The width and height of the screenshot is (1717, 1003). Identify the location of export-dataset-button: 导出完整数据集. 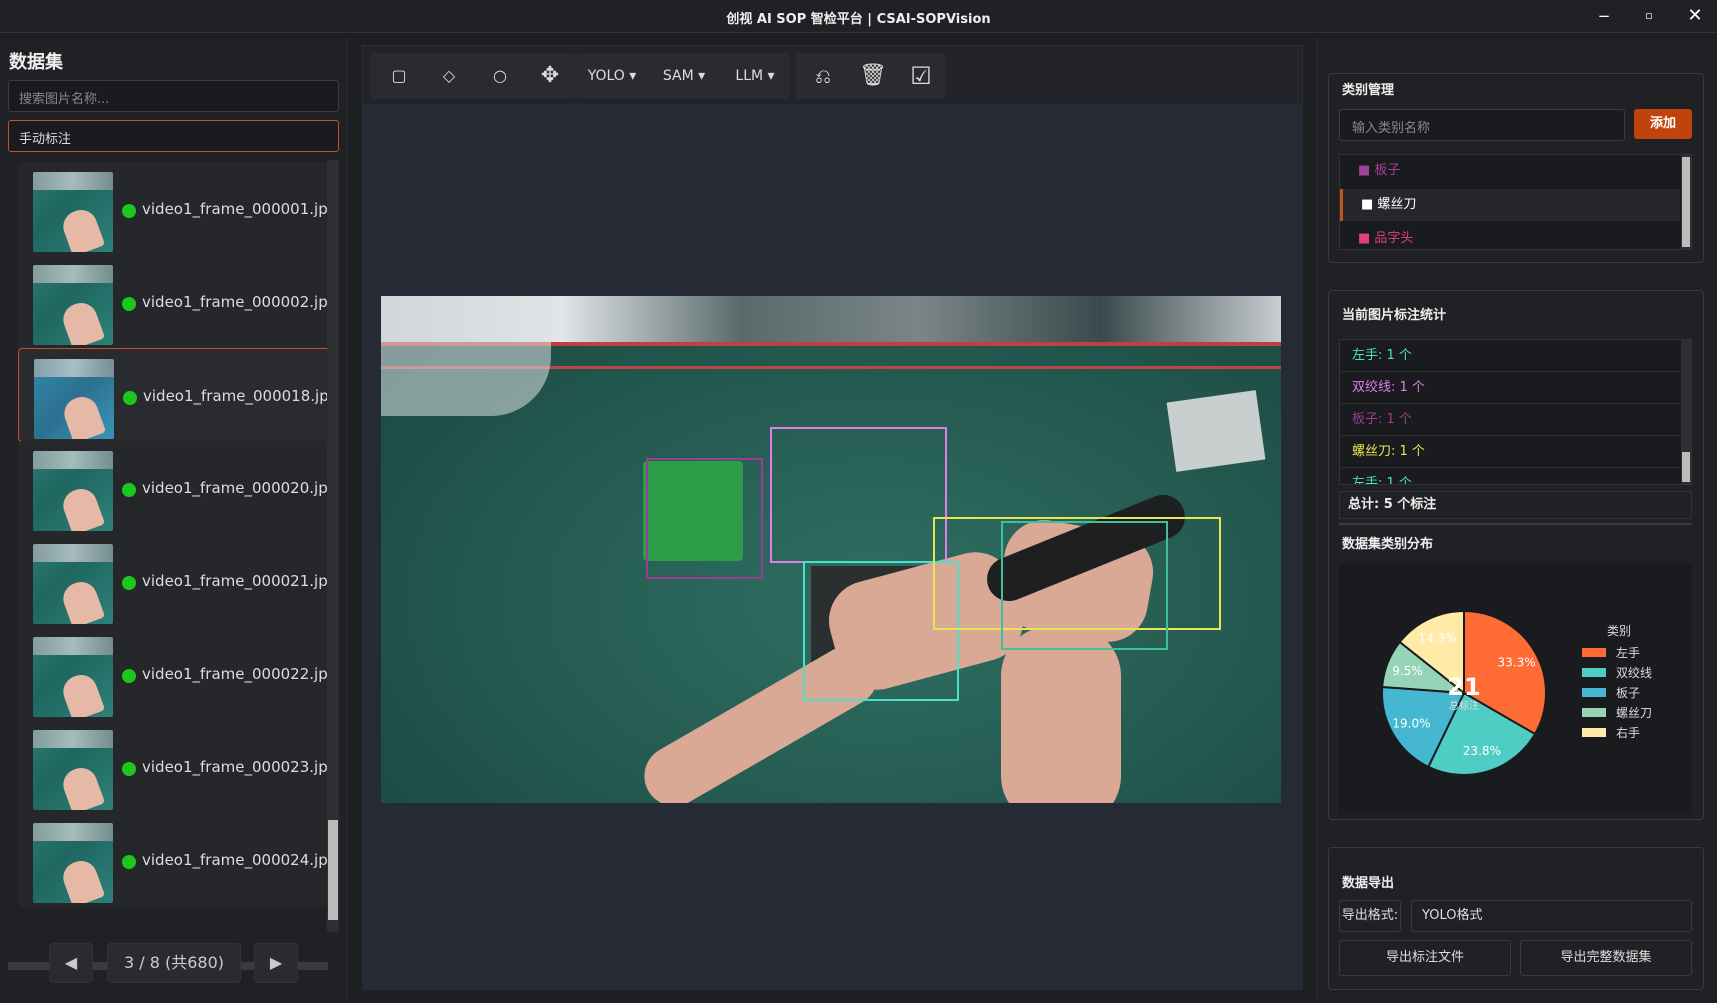
(1606, 958).